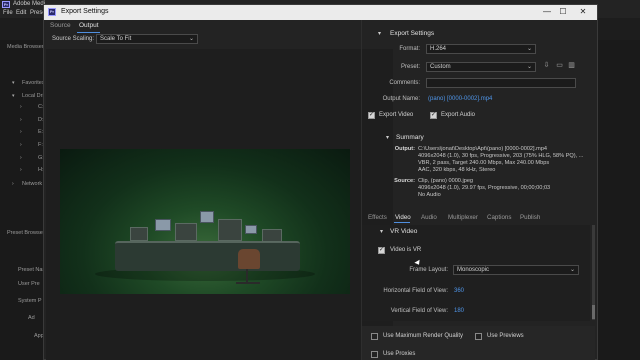  What do you see at coordinates (381, 250) in the screenshot?
I see `video-is-vr-checkbox: ✓` at bounding box center [381, 250].